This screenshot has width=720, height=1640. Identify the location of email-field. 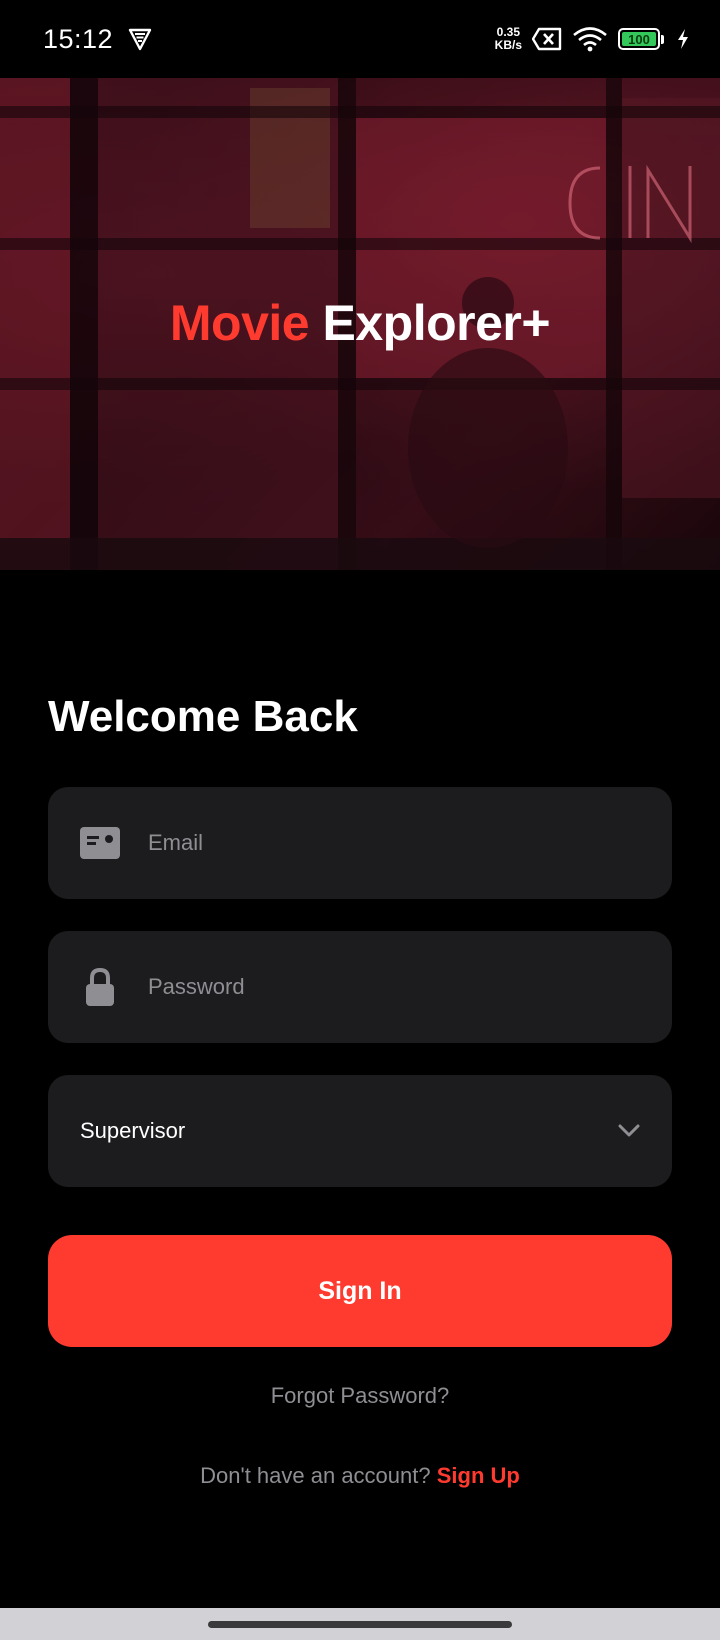
(360, 843).